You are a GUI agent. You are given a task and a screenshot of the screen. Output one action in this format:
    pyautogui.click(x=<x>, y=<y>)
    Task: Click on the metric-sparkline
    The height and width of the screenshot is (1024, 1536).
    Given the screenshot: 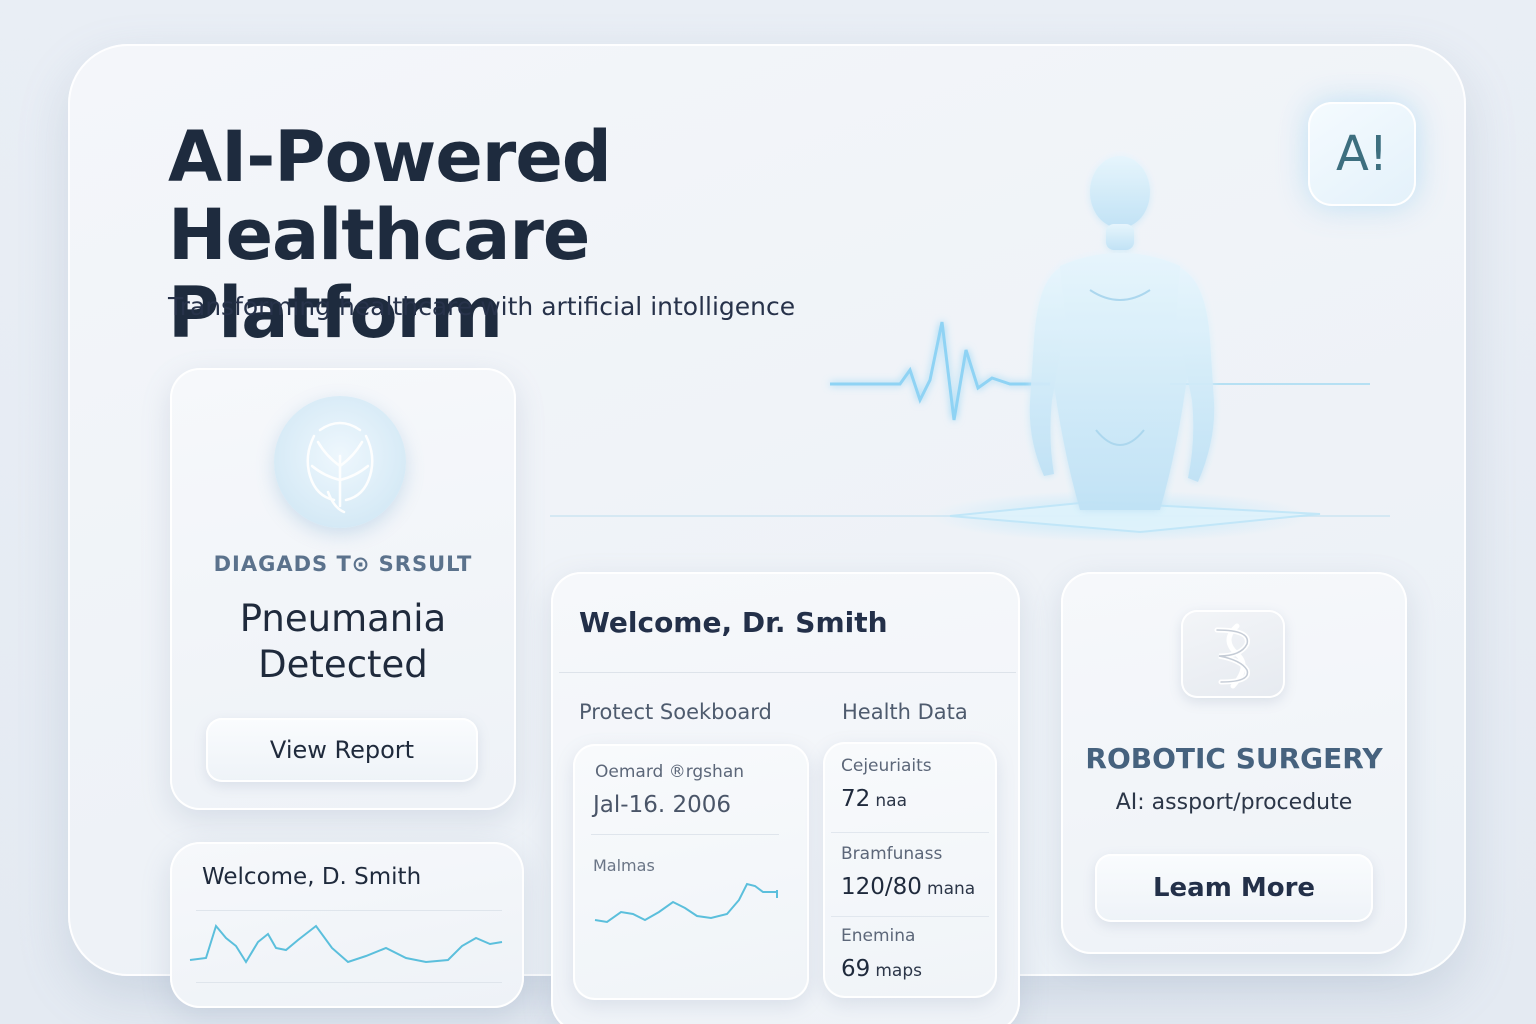 What is the action you would take?
    pyautogui.click(x=686, y=903)
    